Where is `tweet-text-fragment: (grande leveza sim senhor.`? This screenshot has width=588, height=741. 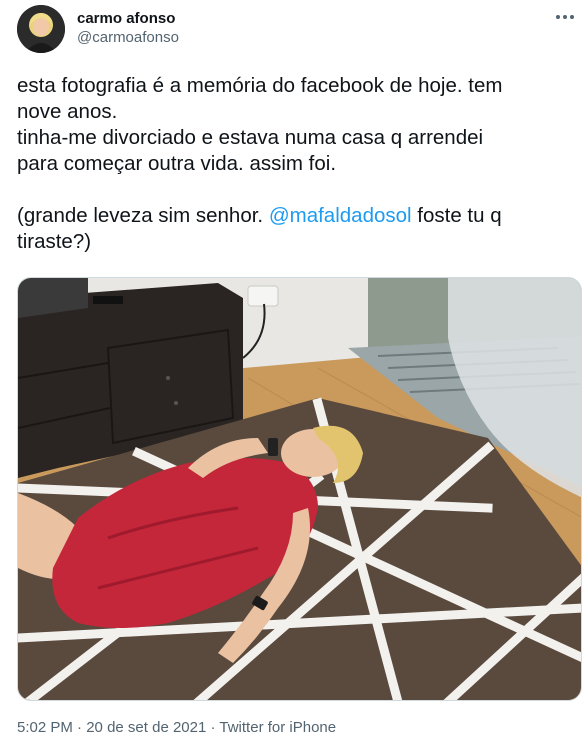 tweet-text-fragment: (grande leveza sim senhor. is located at coordinates (143, 215).